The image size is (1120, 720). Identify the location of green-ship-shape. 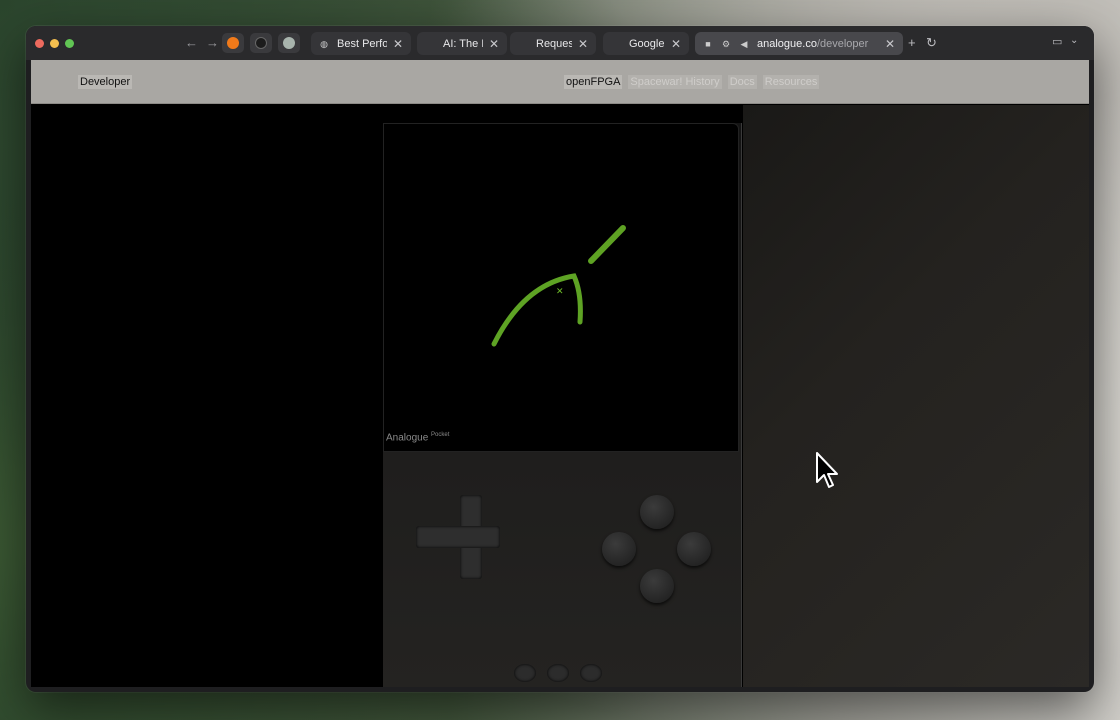
(607, 244).